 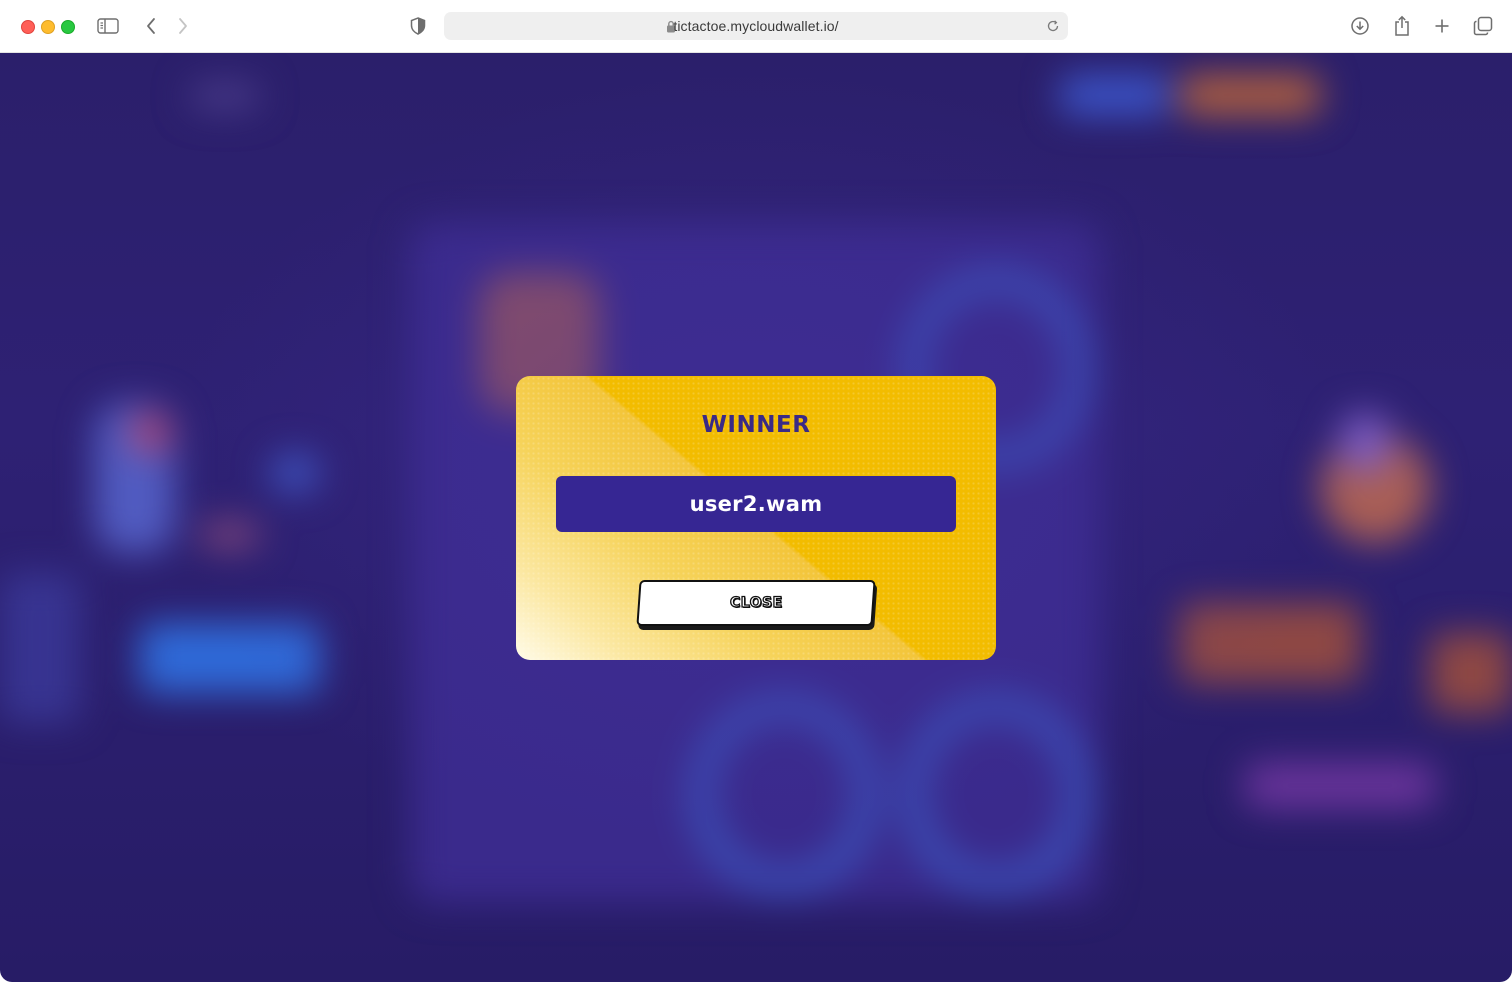 I want to click on shield-icon, so click(x=418, y=26).